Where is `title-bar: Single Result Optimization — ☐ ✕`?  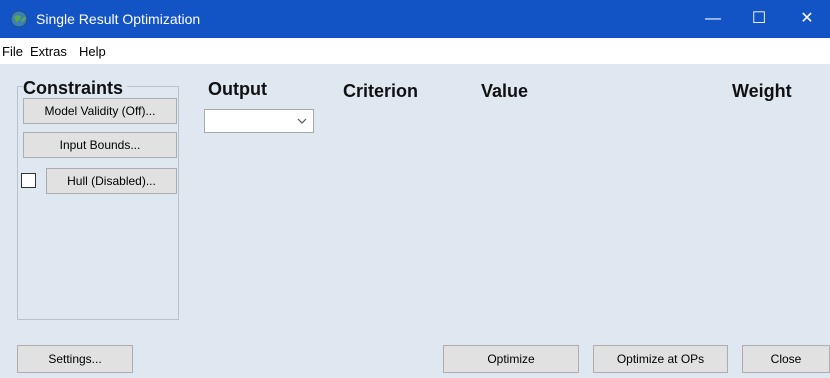
title-bar: Single Result Optimization — ☐ ✕ is located at coordinates (415, 19).